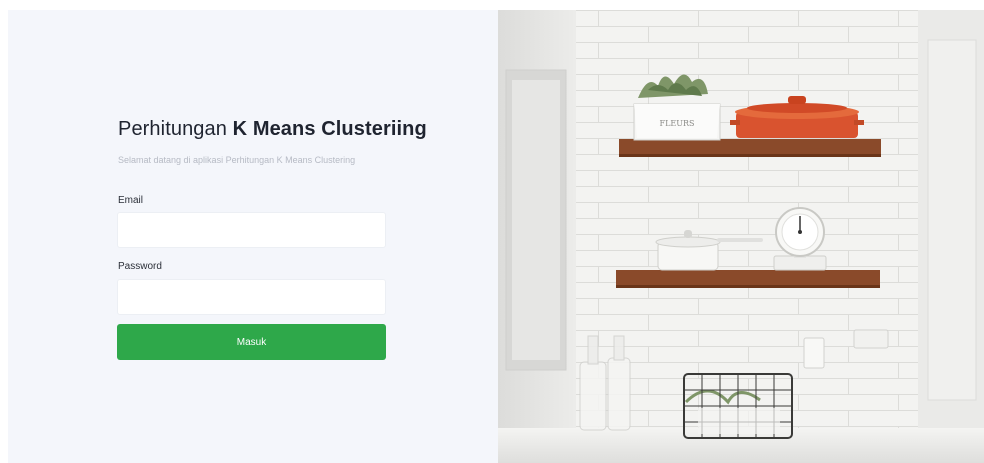 The height and width of the screenshot is (463, 984). What do you see at coordinates (251, 297) in the screenshot?
I see `password-field` at bounding box center [251, 297].